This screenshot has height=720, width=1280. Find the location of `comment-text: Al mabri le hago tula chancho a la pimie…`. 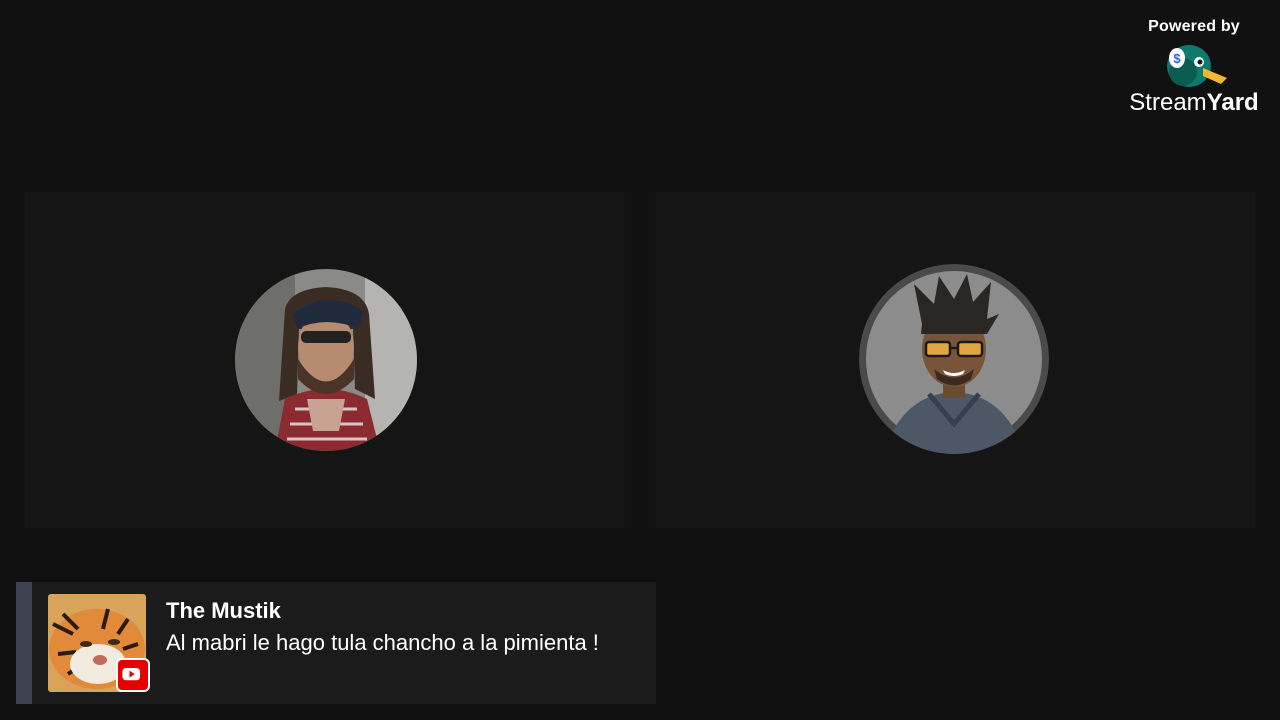

comment-text: Al mabri le hago tula chancho a la pimie… is located at coordinates (382, 642).